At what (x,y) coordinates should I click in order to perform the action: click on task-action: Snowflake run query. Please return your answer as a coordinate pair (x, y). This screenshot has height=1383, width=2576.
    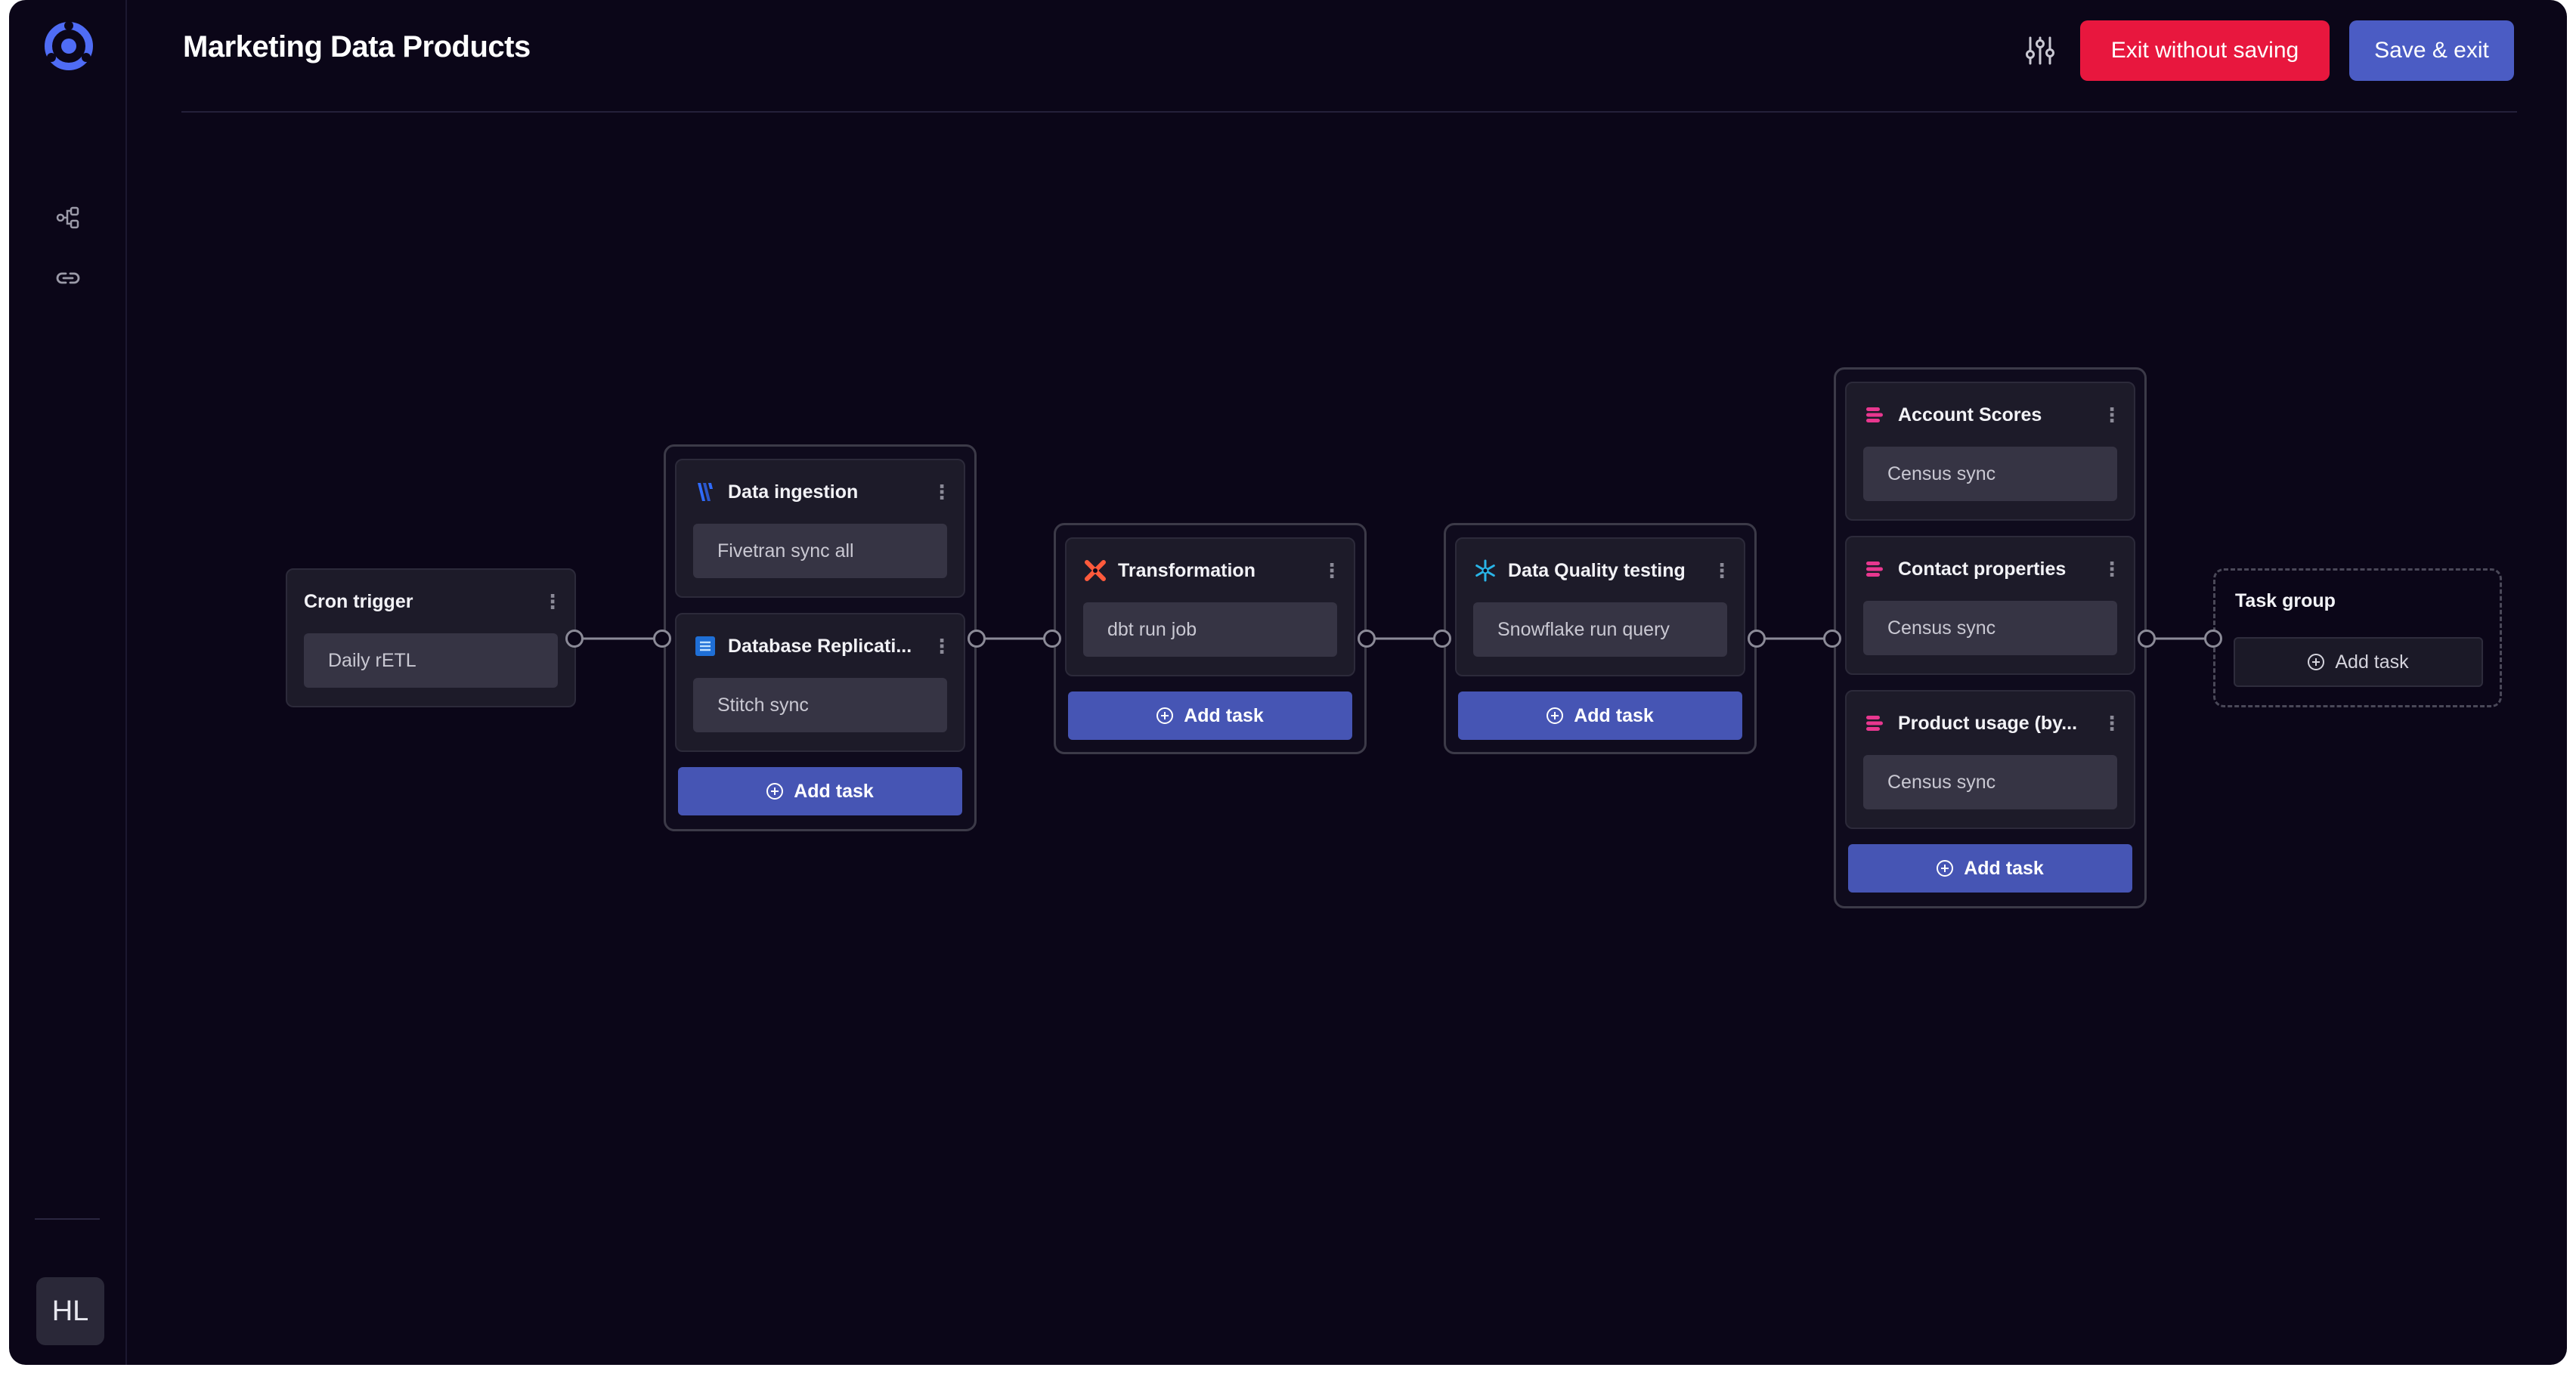
    Looking at the image, I should click on (1600, 629).